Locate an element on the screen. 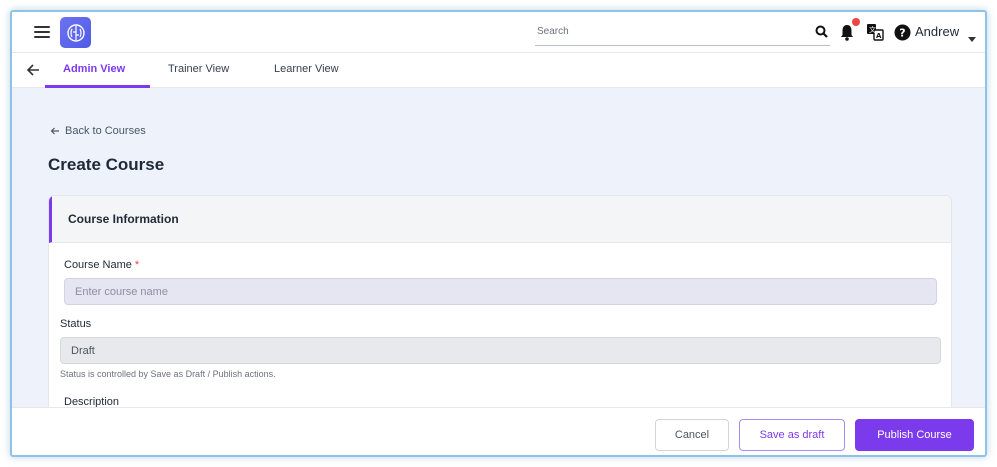 The width and height of the screenshot is (997, 467). search-bar is located at coordinates (682, 32).